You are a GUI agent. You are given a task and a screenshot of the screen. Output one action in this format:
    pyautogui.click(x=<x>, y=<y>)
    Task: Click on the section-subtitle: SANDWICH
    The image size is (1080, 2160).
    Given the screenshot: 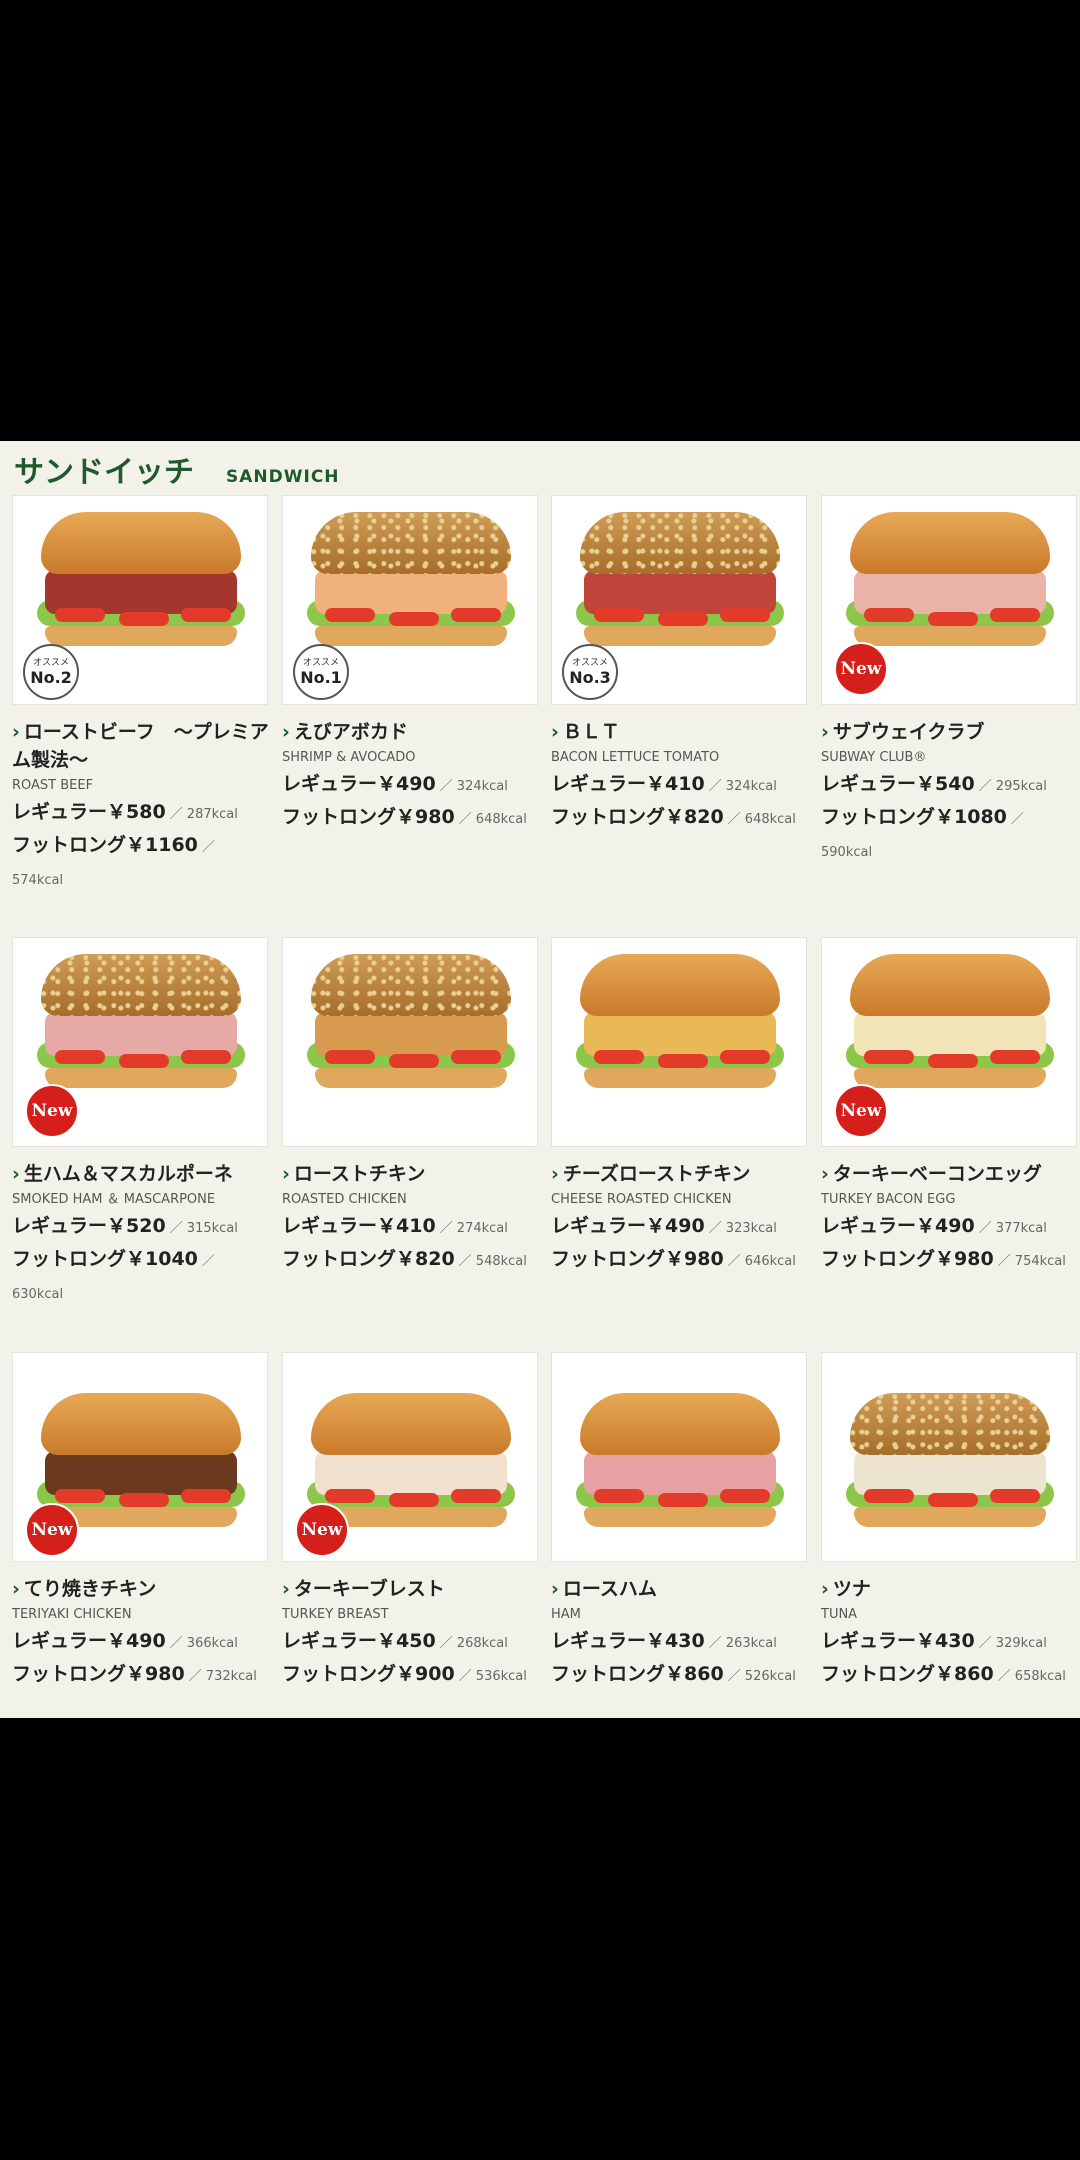 What is the action you would take?
    pyautogui.click(x=283, y=477)
    